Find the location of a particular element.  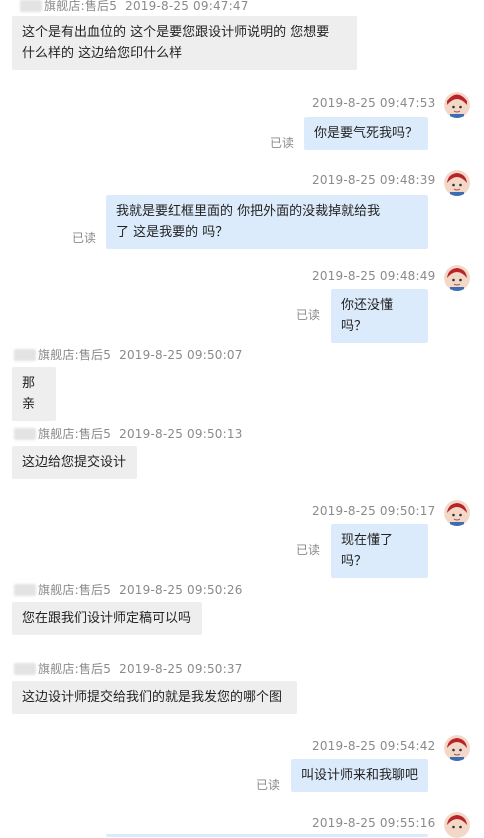

message-timestamp: 2019-8-25 09:48:39 is located at coordinates (374, 180).